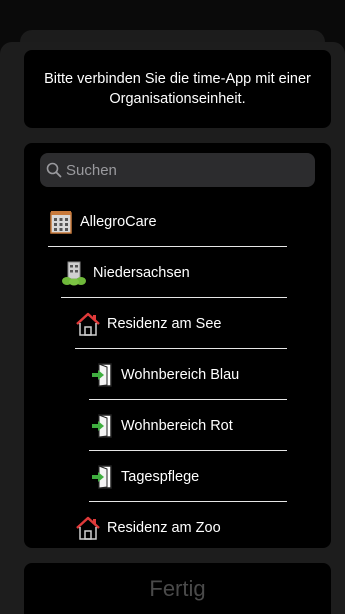 The width and height of the screenshot is (345, 614). I want to click on org-item-label: Residenz am Zoo, so click(164, 528).